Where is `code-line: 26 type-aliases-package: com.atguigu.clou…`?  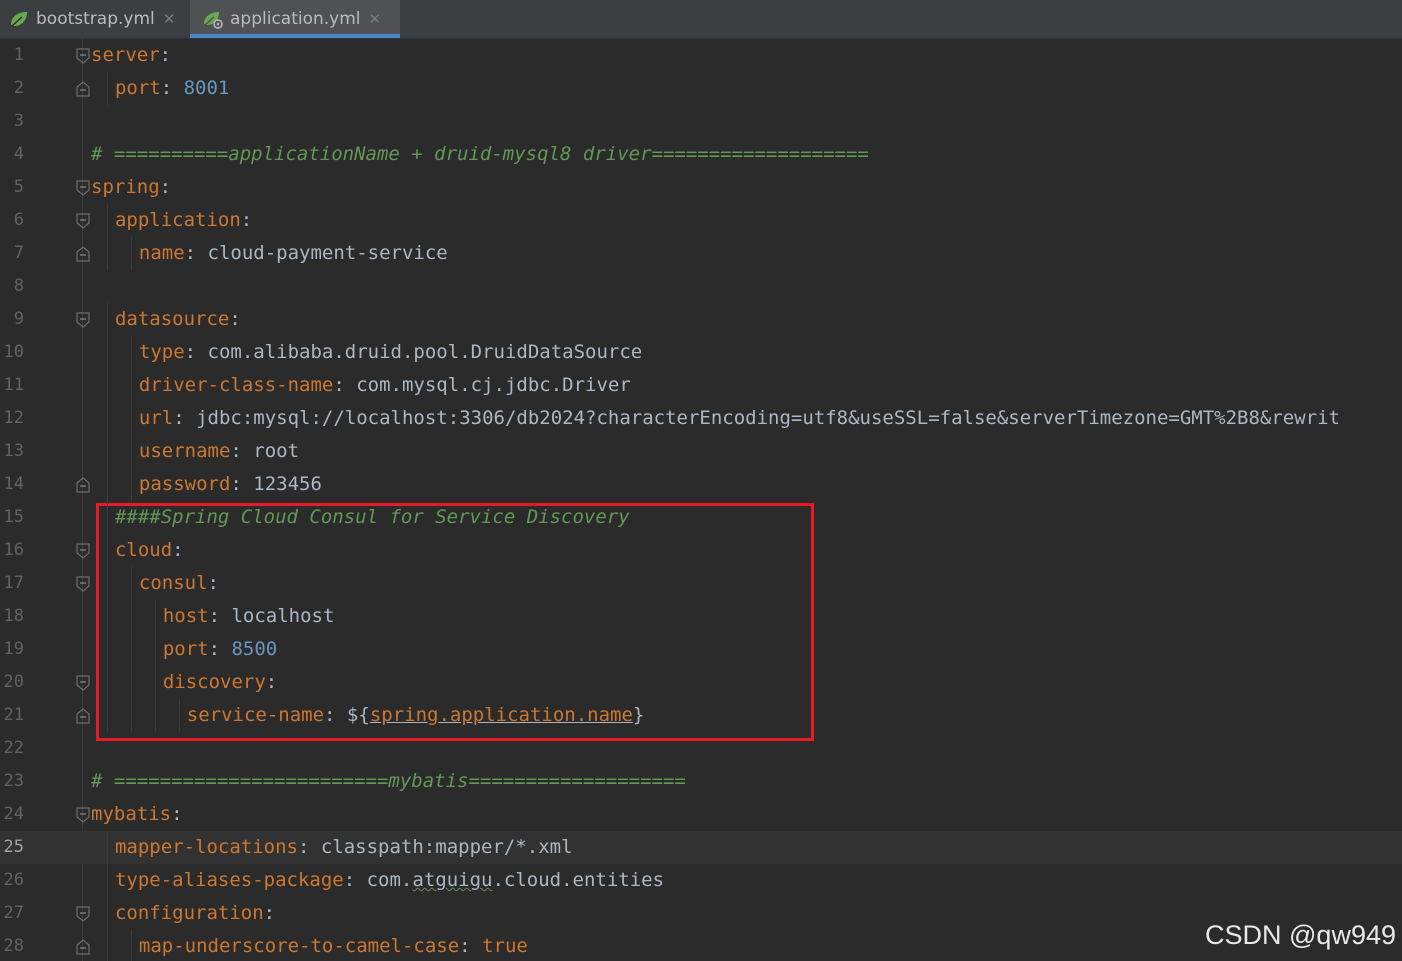
code-line: 26 type-aliases-package: com.atguigu.clou… is located at coordinates (701, 880).